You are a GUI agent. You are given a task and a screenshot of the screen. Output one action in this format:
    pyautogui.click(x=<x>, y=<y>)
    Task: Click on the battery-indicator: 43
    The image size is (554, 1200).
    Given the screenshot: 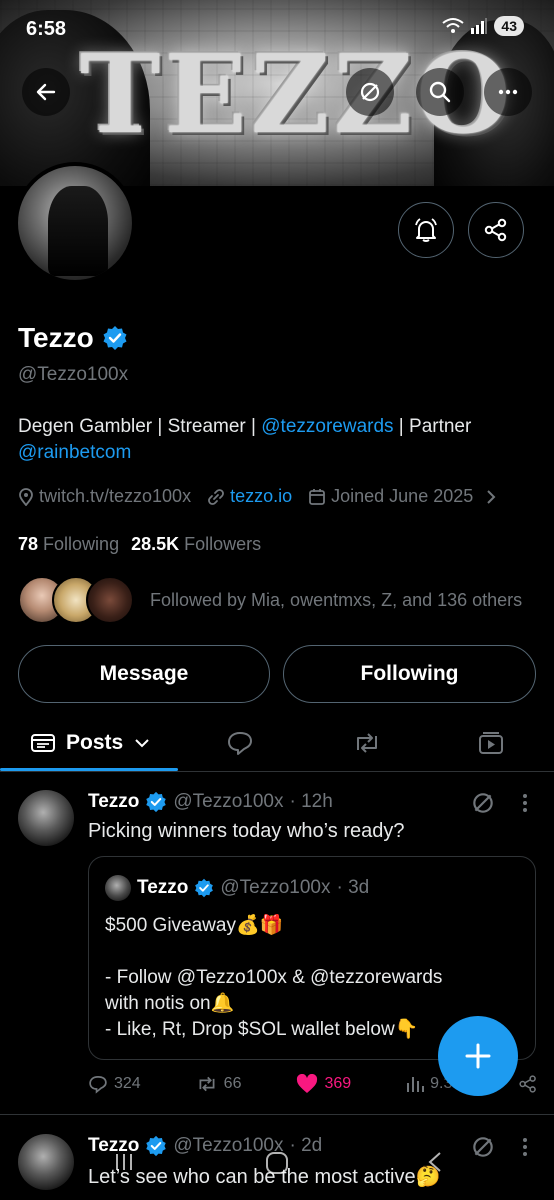 What is the action you would take?
    pyautogui.click(x=509, y=26)
    